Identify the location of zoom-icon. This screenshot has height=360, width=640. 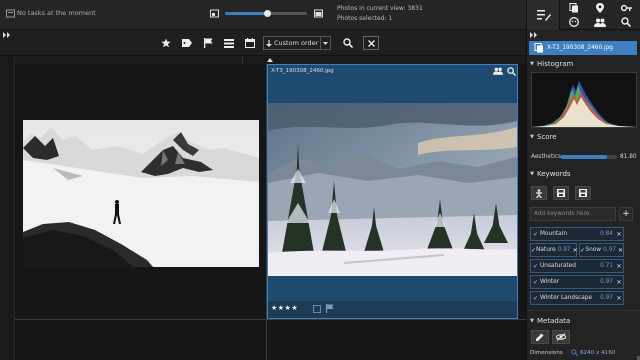
(511, 71).